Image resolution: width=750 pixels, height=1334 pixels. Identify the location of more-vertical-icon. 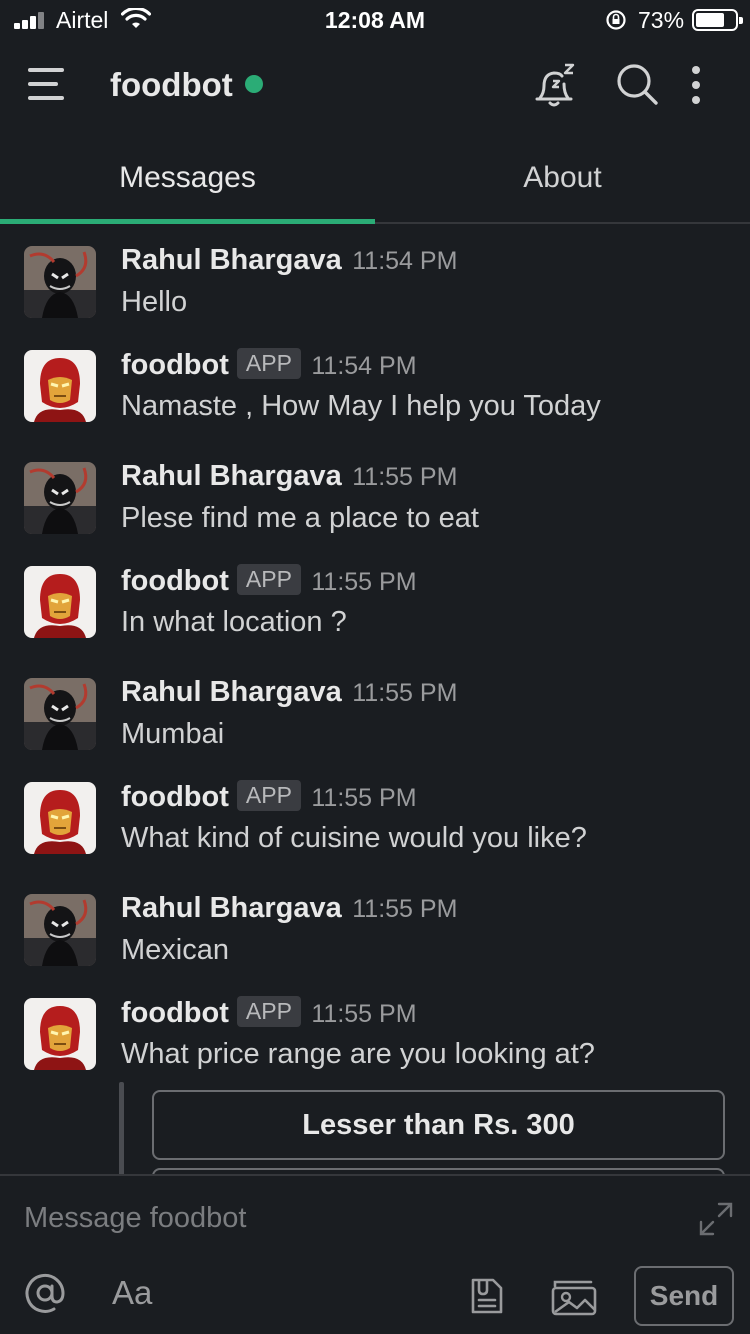
(696, 85).